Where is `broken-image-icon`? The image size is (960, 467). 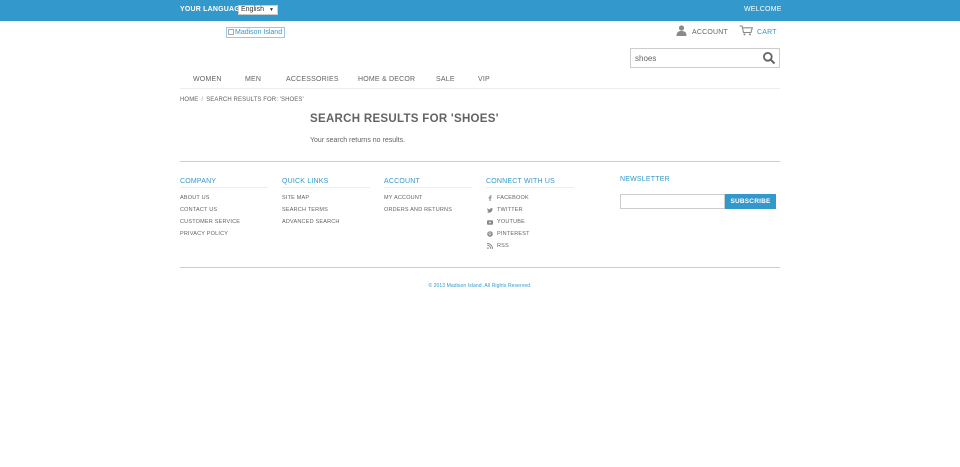
broken-image-icon is located at coordinates (231, 32).